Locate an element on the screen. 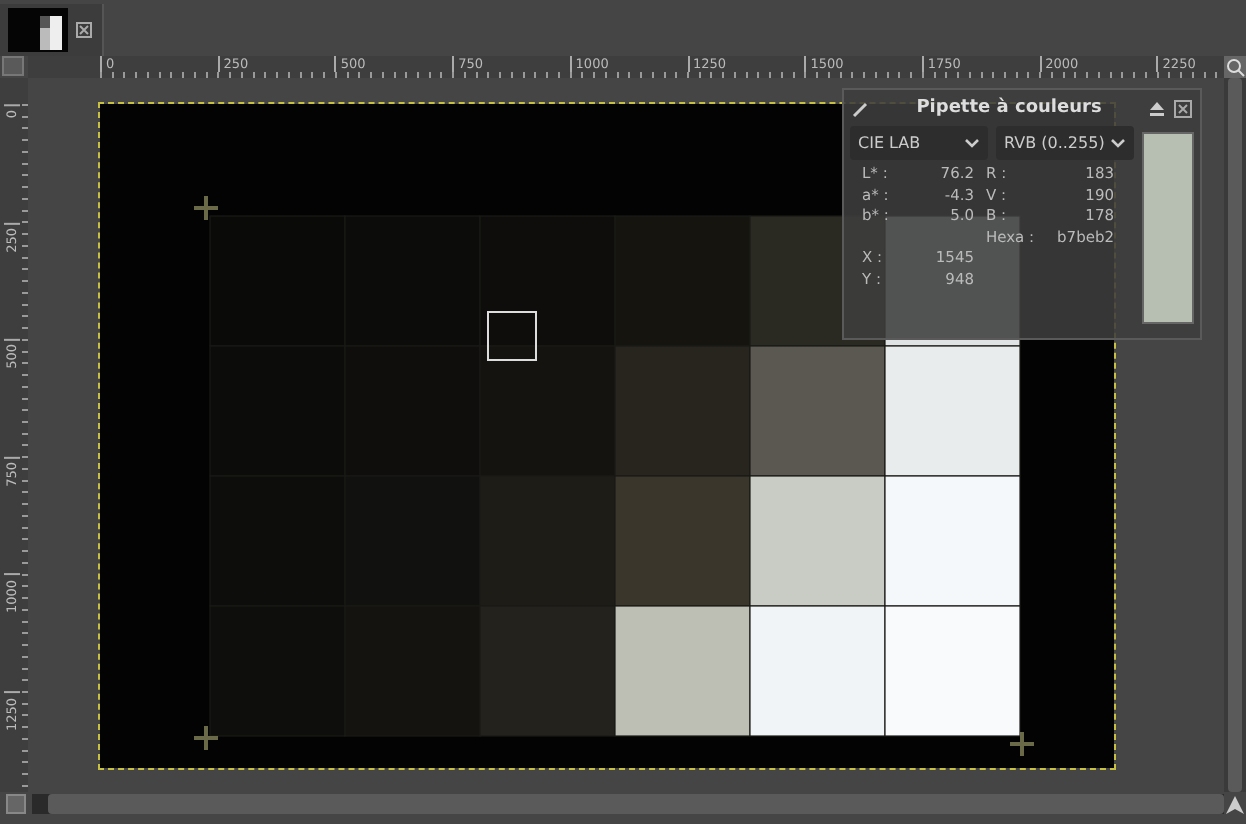 The height and width of the screenshot is (824, 1246). image-thumbnail is located at coordinates (38, 30).